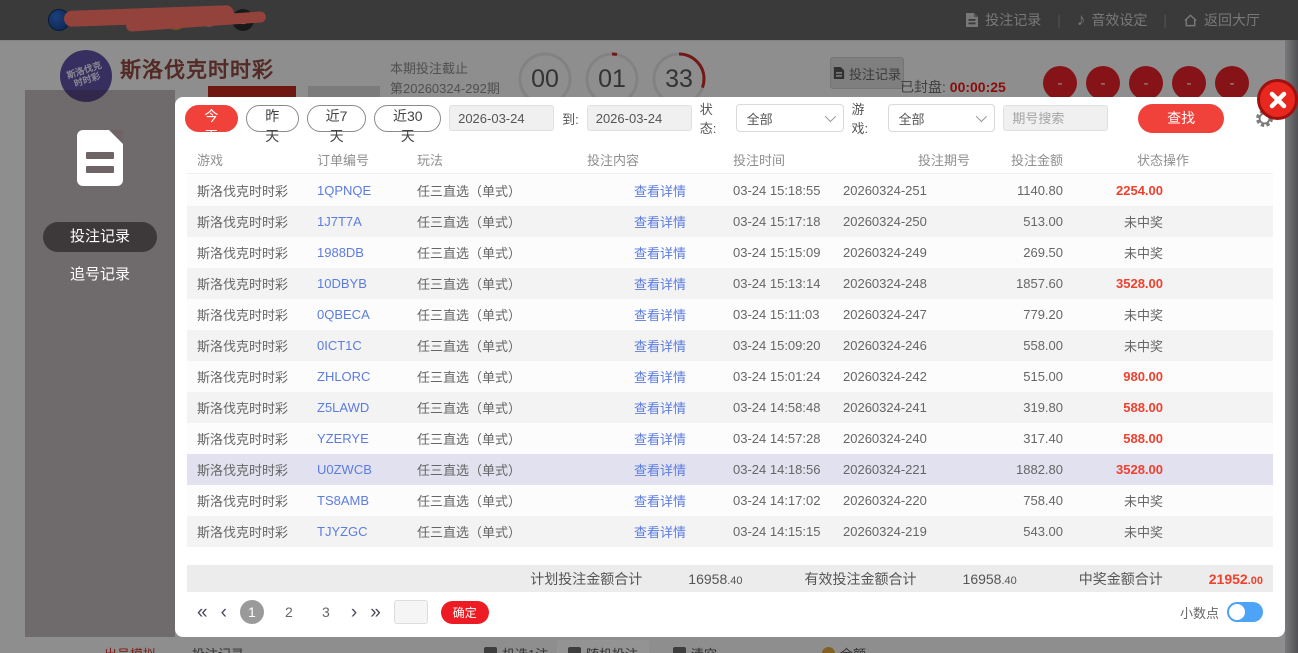 Image resolution: width=1298 pixels, height=653 pixels. Describe the element at coordinates (367, 407) in the screenshot. I see `order-id-link: Z5LAWD` at that location.